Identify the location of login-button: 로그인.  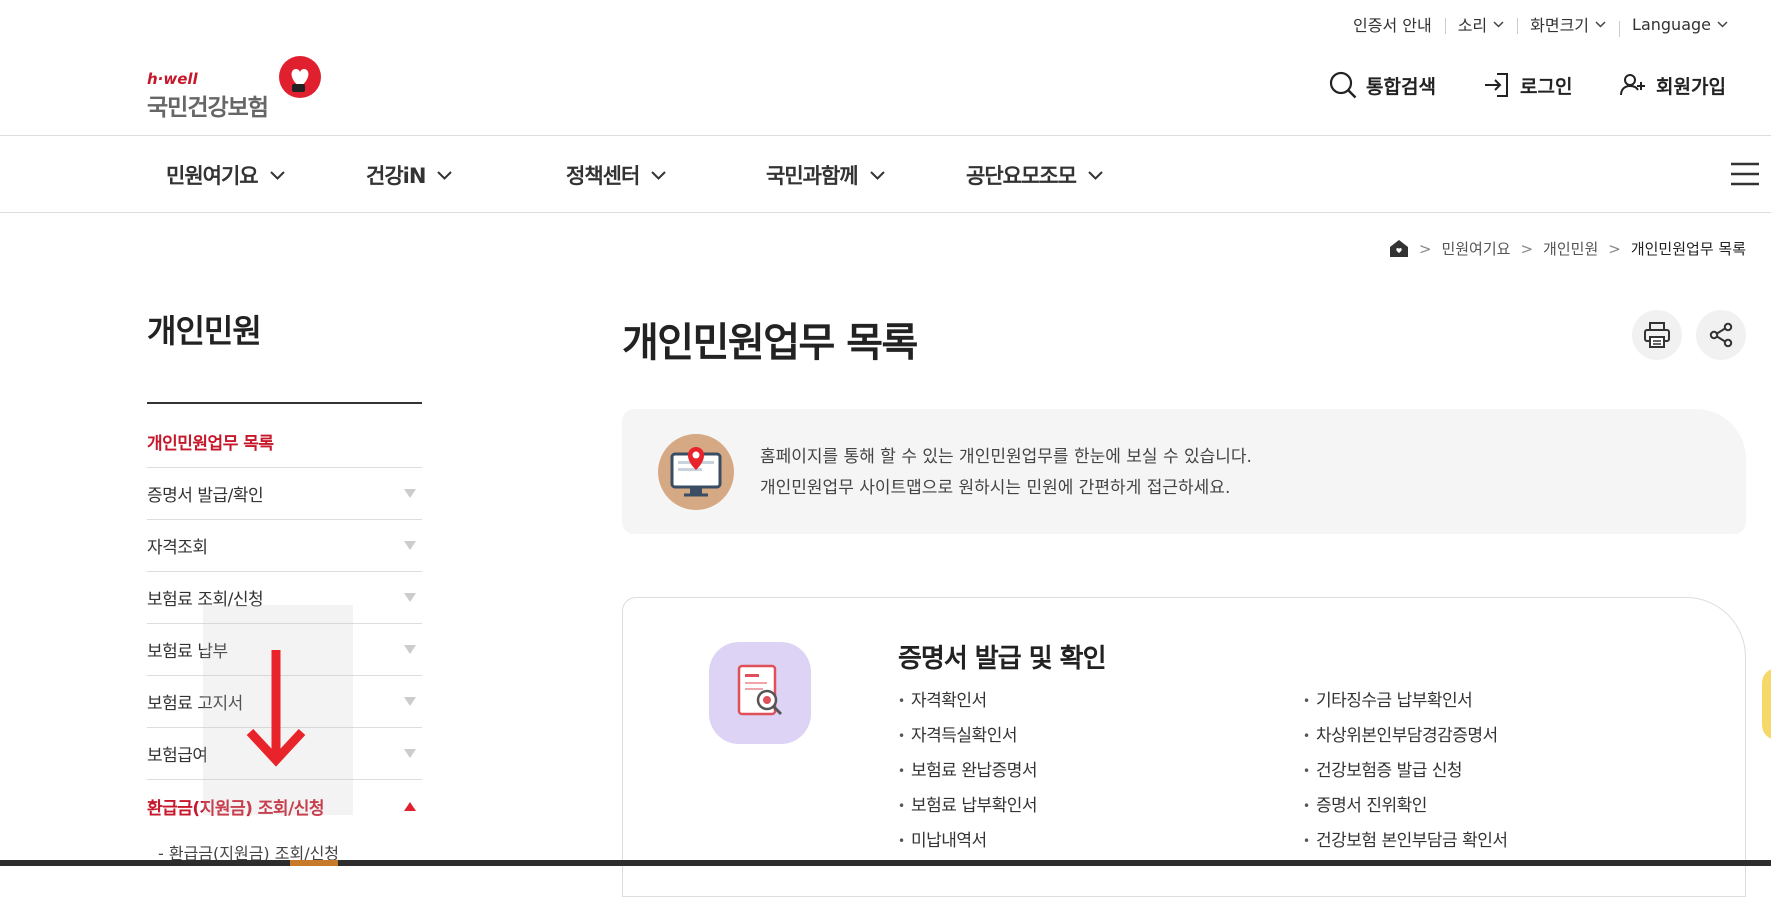
(1527, 85).